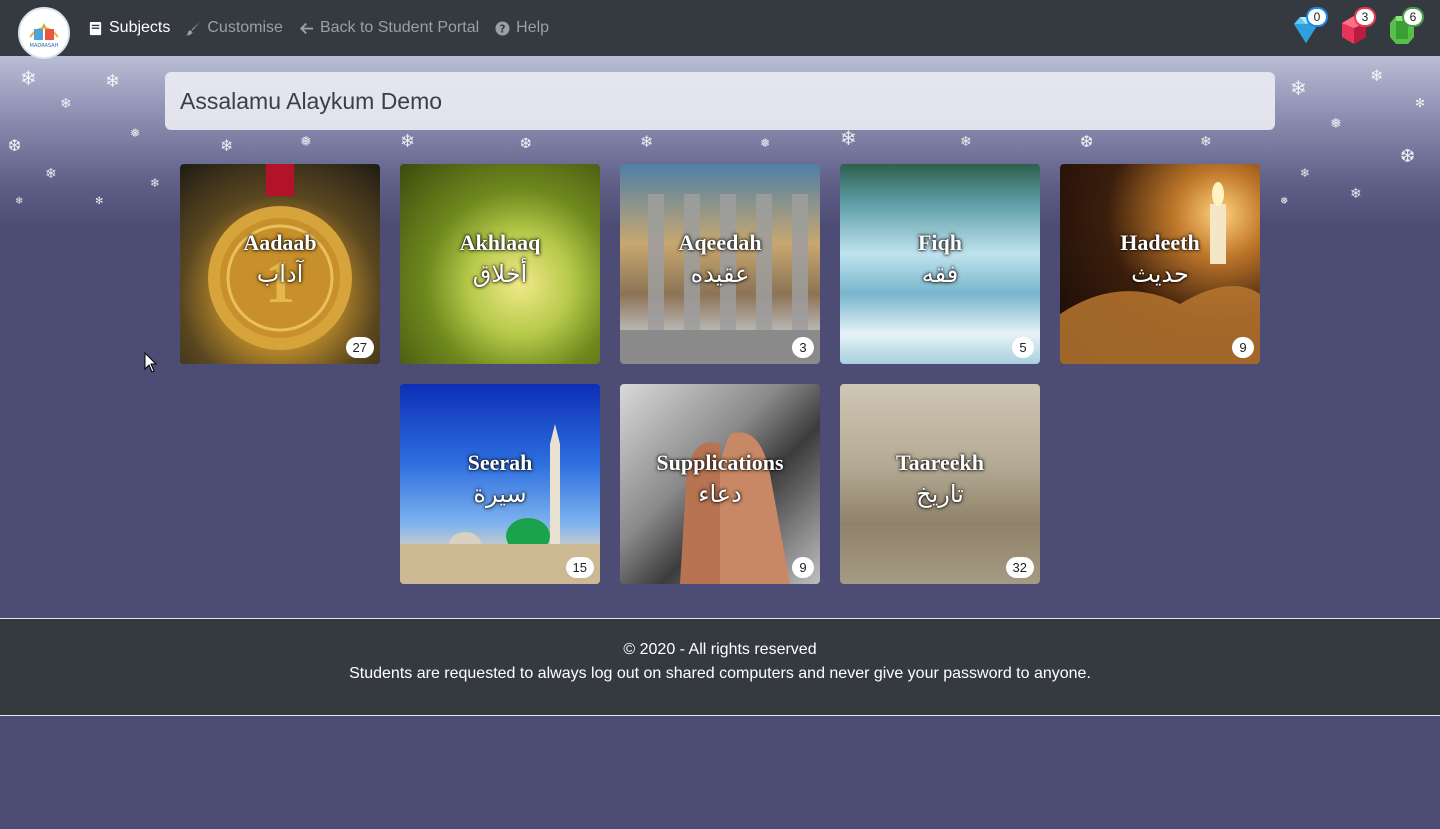 The height and width of the screenshot is (829, 1440). Describe the element at coordinates (1019, 567) in the screenshot. I see `card-count-badge: 32` at that location.